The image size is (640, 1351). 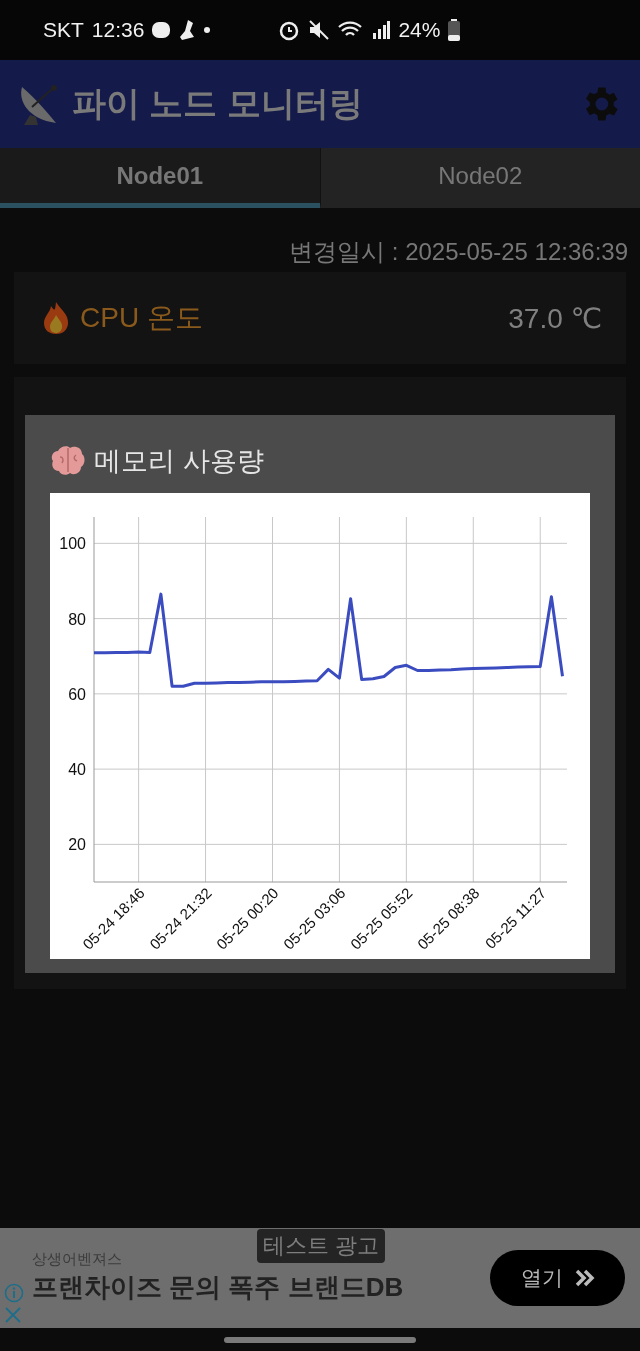 I want to click on node-tab: Node01, so click(x=160, y=178).